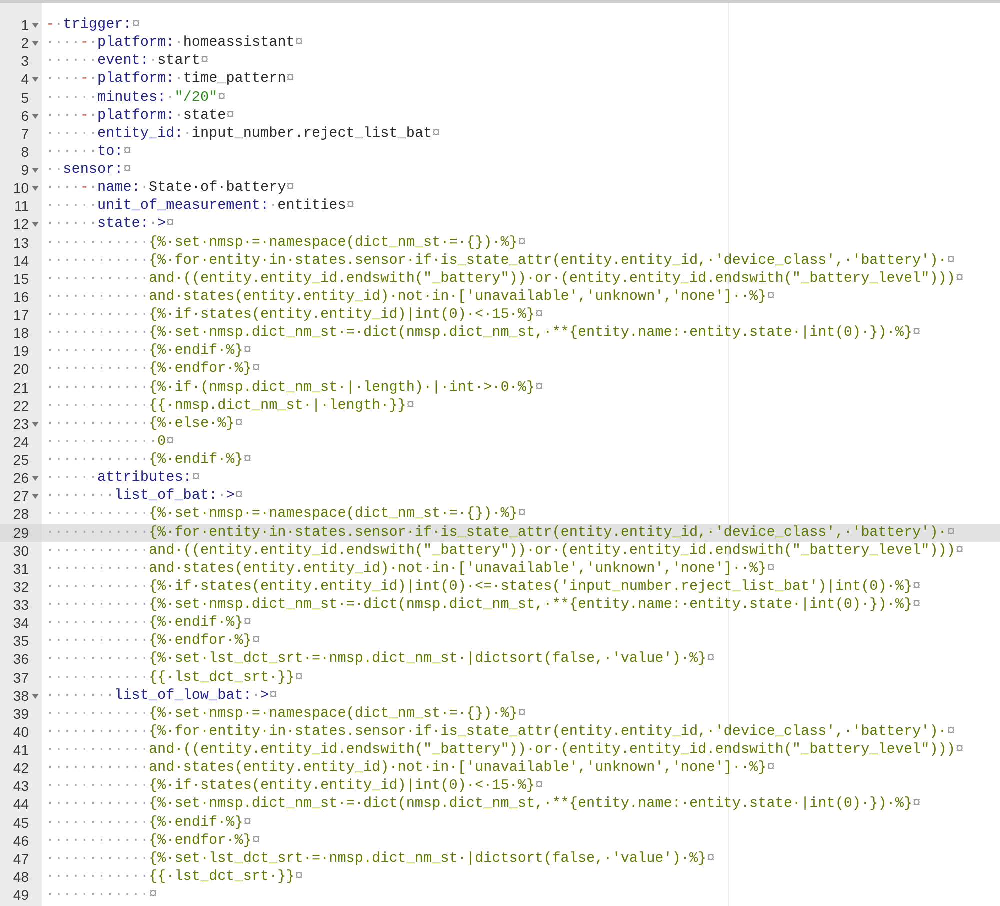  Describe the element at coordinates (21, 333) in the screenshot. I see `line-number: 18` at that location.